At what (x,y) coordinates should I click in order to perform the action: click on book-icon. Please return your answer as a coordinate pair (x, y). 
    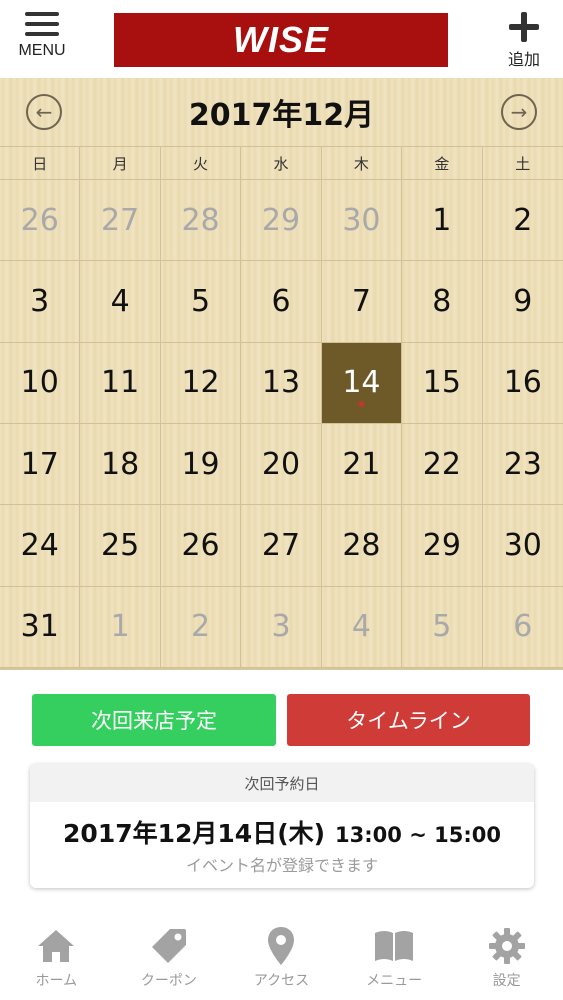
    Looking at the image, I should click on (394, 946).